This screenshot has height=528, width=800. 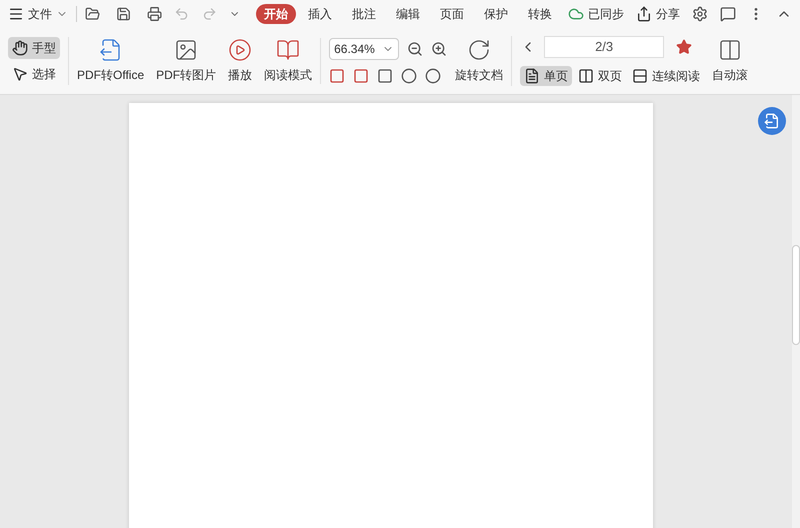 I want to click on save-icon, so click(x=124, y=14).